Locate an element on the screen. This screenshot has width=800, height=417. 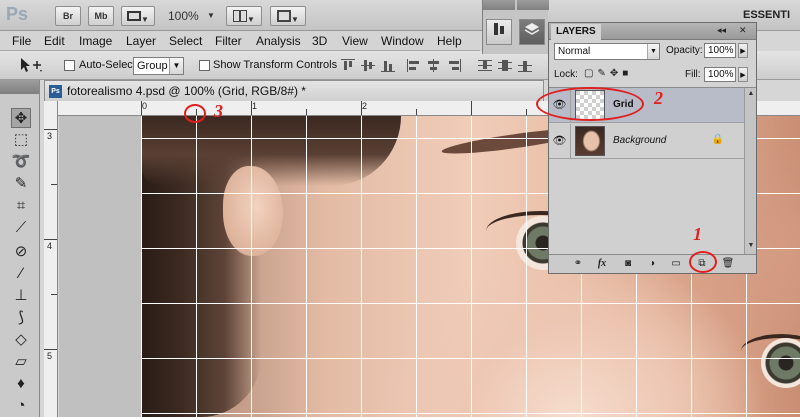
arrange-icon is located at coordinates (240, 16).